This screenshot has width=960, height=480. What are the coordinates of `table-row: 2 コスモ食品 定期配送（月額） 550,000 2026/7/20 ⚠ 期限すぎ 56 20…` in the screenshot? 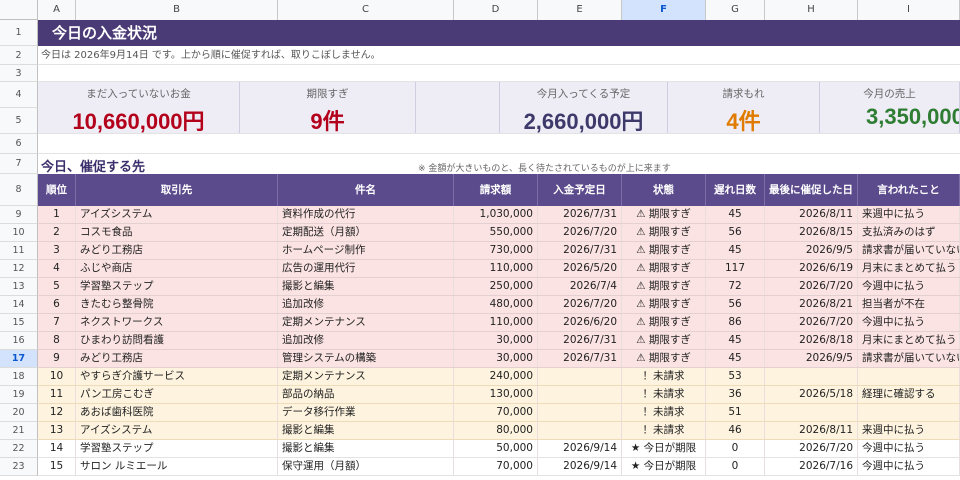 It's located at (499, 233).